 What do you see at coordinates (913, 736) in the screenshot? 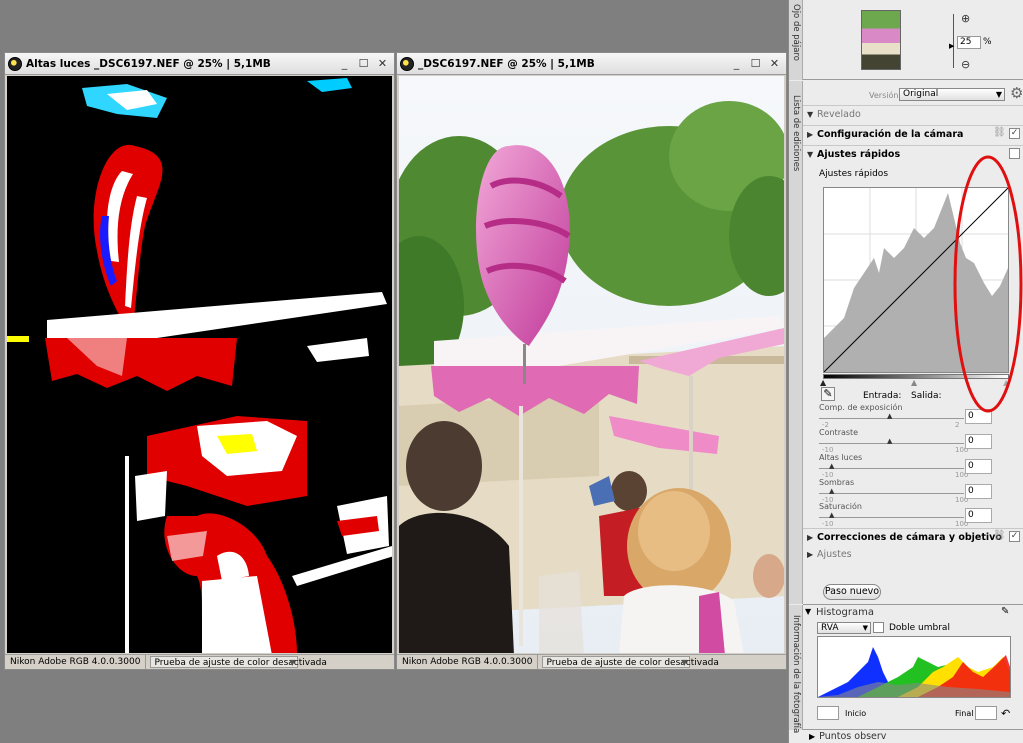
I see `watch-points-section: ▶ Puntos observ` at bounding box center [913, 736].